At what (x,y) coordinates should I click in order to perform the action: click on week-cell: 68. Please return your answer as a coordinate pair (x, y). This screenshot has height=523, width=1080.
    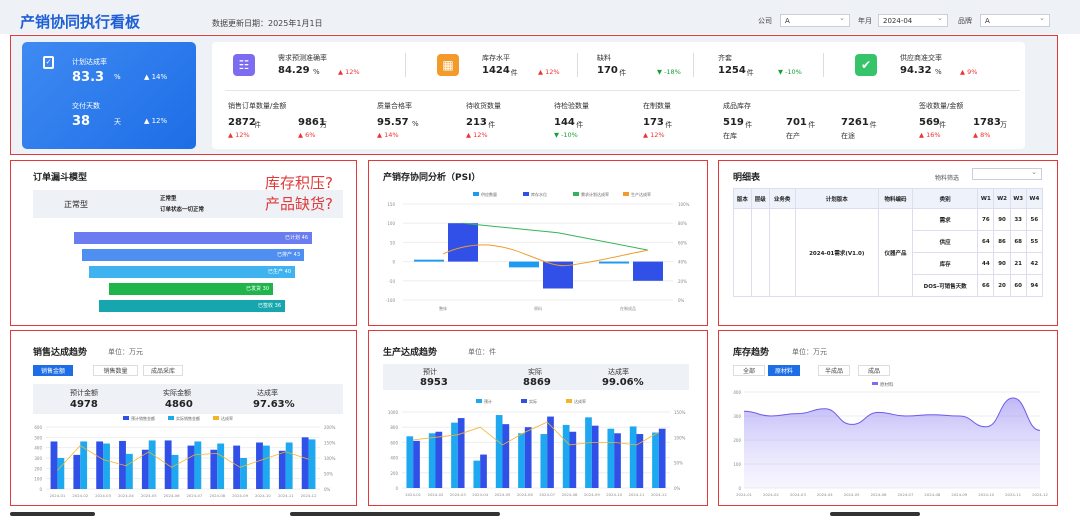
    Looking at the image, I should click on (1018, 241).